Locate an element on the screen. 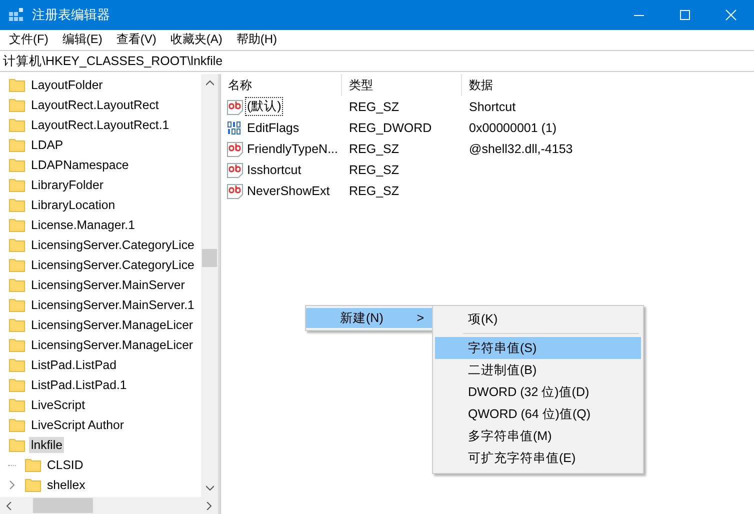 Image resolution: width=754 pixels, height=514 pixels. address-field: 计算机\HKEY_CLASSES_ROOT\lnkfile is located at coordinates (377, 61).